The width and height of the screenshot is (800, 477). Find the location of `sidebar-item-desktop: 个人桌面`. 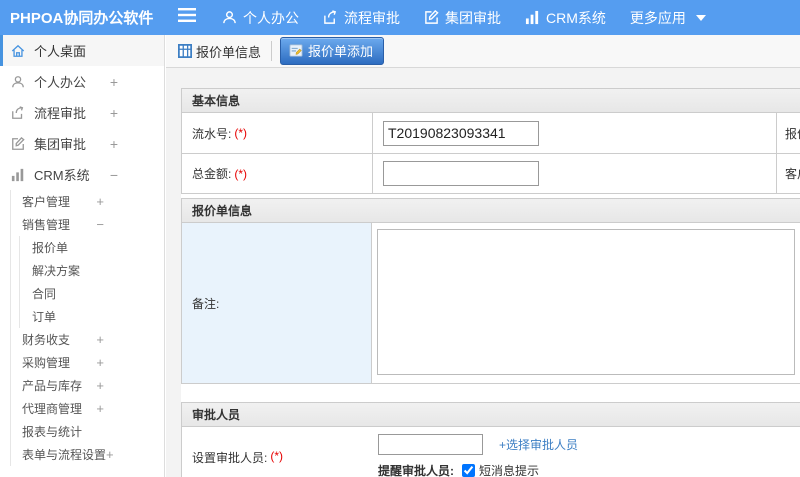

sidebar-item-desktop: 个人桌面 is located at coordinates (82, 50).